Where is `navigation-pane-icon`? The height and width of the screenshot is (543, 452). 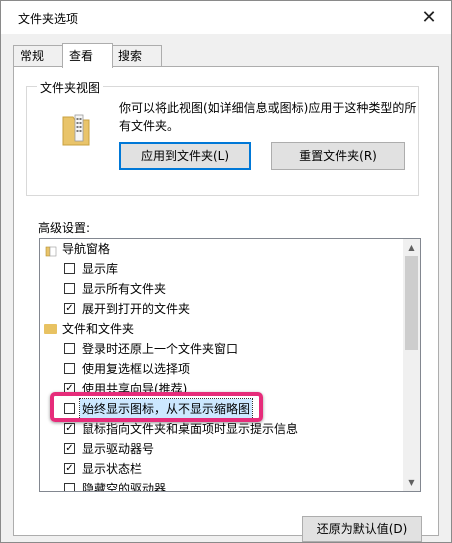 navigation-pane-icon is located at coordinates (51, 250).